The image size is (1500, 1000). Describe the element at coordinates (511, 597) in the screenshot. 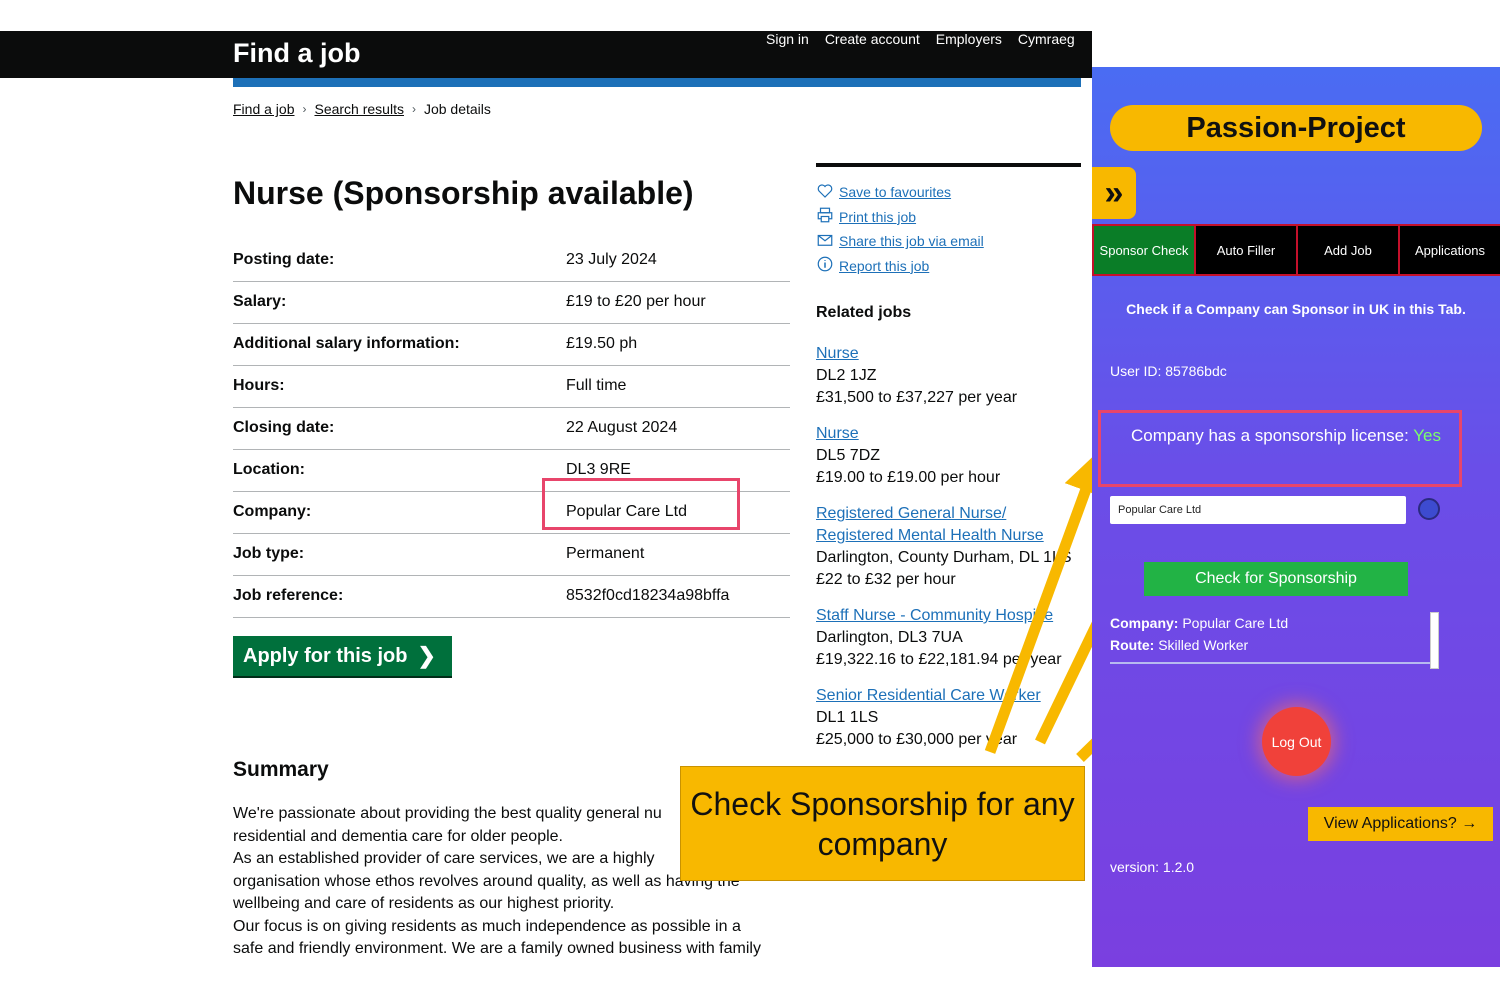

I see `detail-row-job-reference: Job reference: 8532f0cd18234a98bffa` at that location.